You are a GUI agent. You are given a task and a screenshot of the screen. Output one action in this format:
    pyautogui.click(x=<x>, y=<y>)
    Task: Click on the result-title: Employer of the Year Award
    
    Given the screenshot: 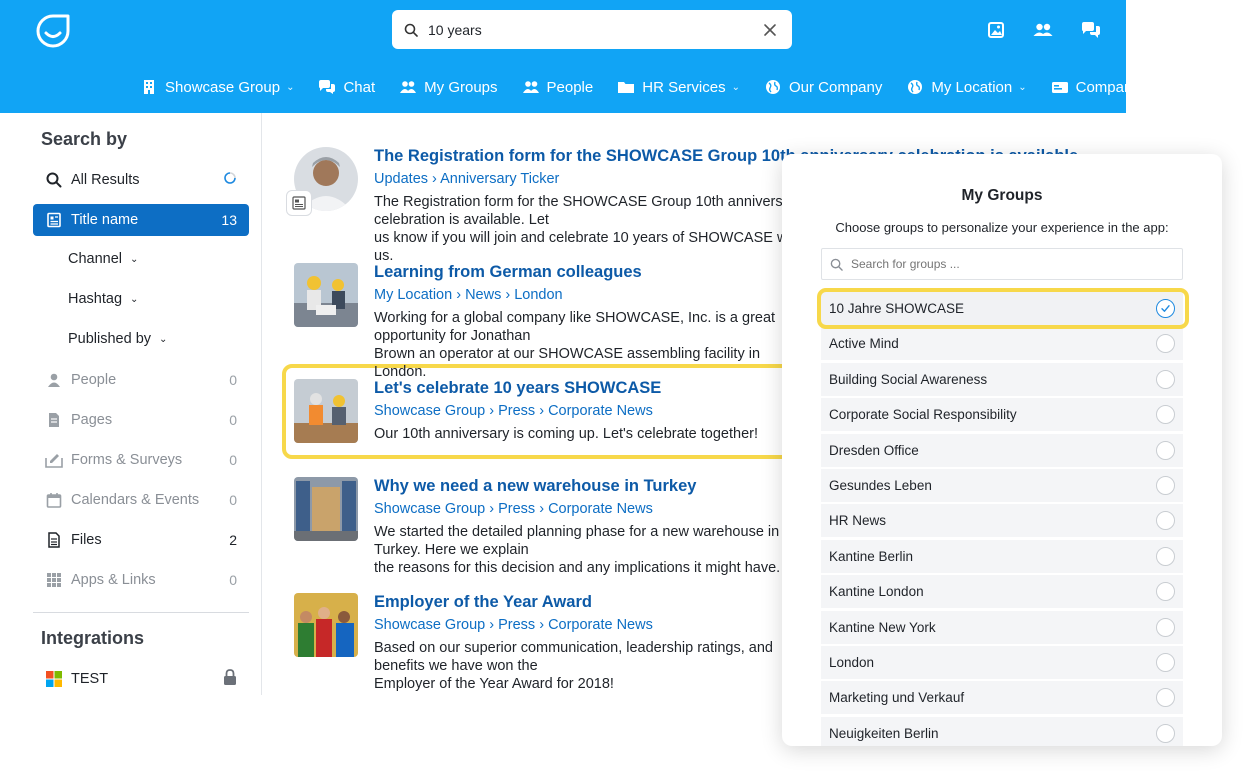 What is the action you would take?
    pyautogui.click(x=483, y=602)
    